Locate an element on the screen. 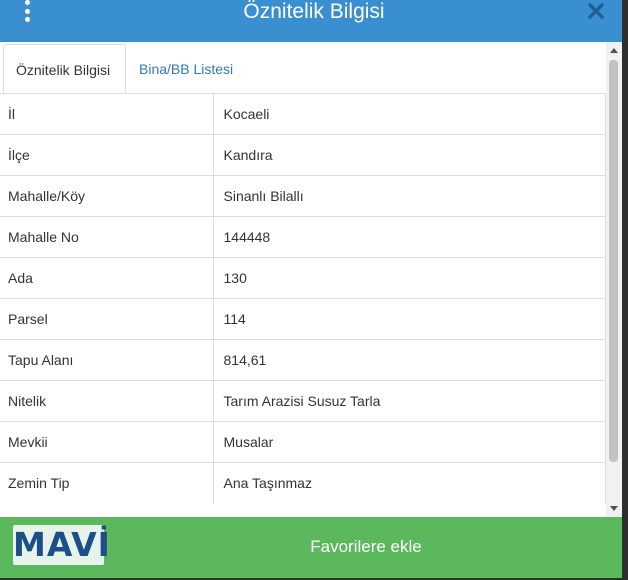 Image resolution: width=628 pixels, height=580 pixels. dialog-header: Öznitelik Bilgisi is located at coordinates (314, 21).